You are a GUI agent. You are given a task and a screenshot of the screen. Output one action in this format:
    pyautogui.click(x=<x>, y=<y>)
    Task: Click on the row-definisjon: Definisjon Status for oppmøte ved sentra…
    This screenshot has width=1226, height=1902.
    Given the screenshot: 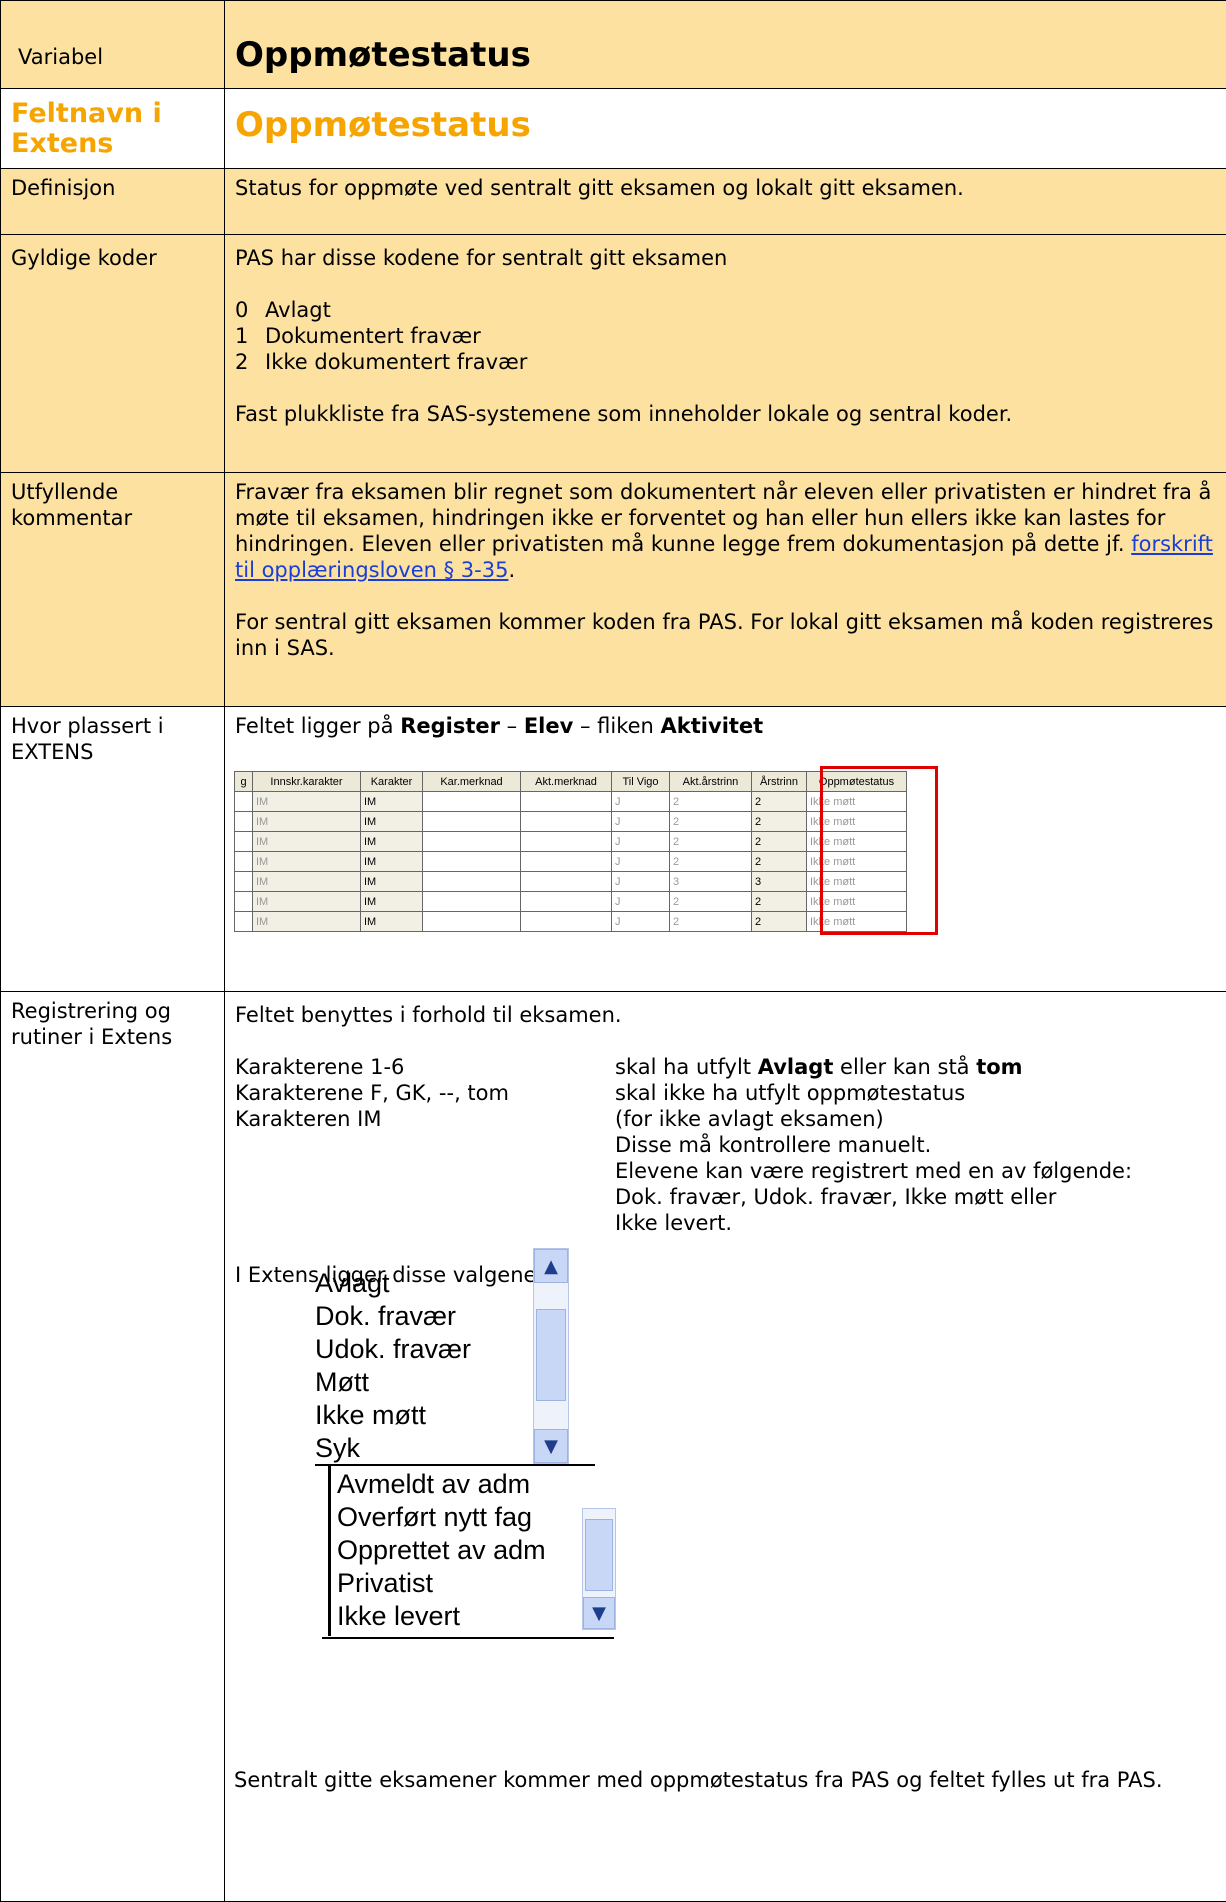 What is the action you would take?
    pyautogui.click(x=613, y=202)
    